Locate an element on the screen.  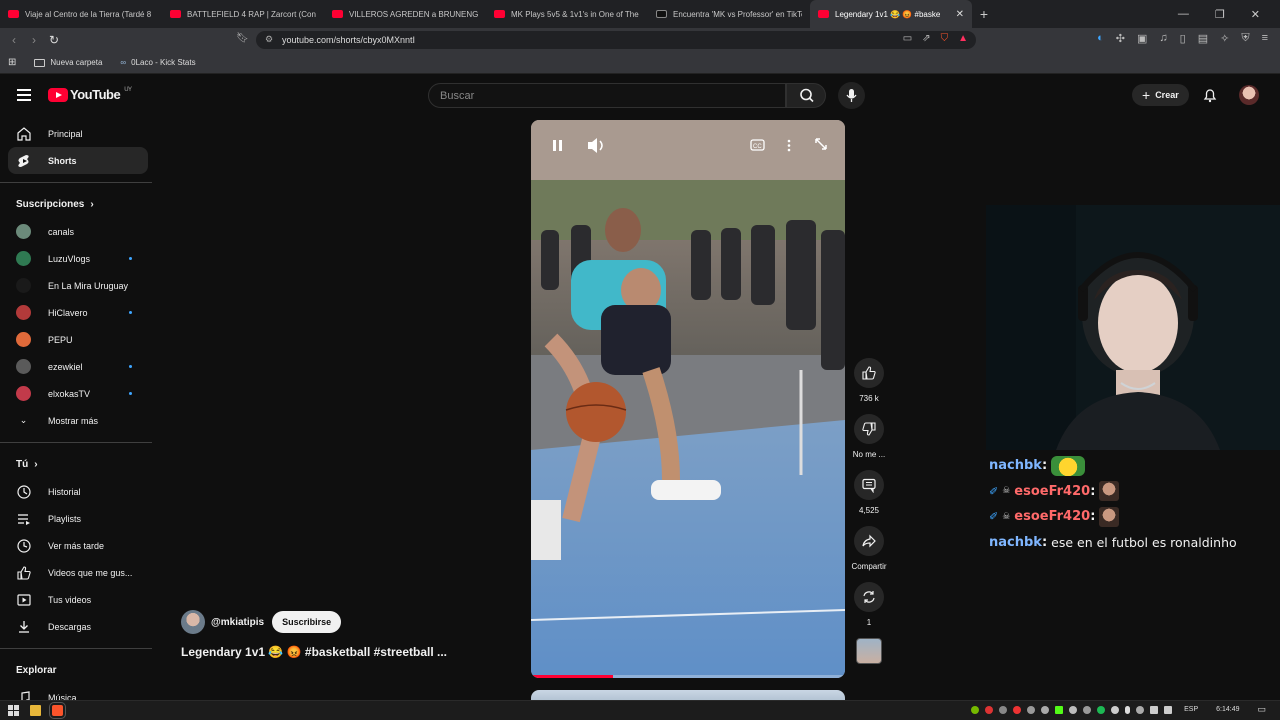
sidebar-item-ver-m-s-tarde: Ver más tarde is located at coordinates (78, 545).